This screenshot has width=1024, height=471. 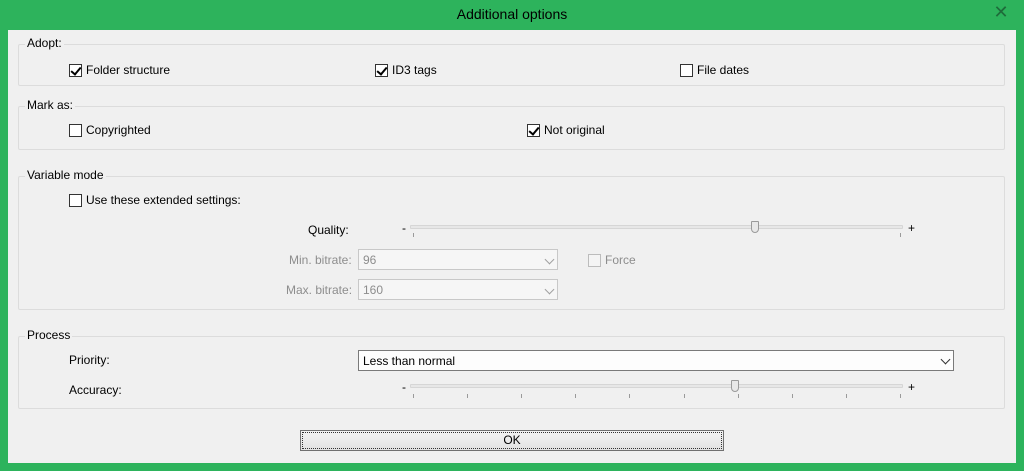 I want to click on copyrighted-label: Copyrighted, so click(x=118, y=130).